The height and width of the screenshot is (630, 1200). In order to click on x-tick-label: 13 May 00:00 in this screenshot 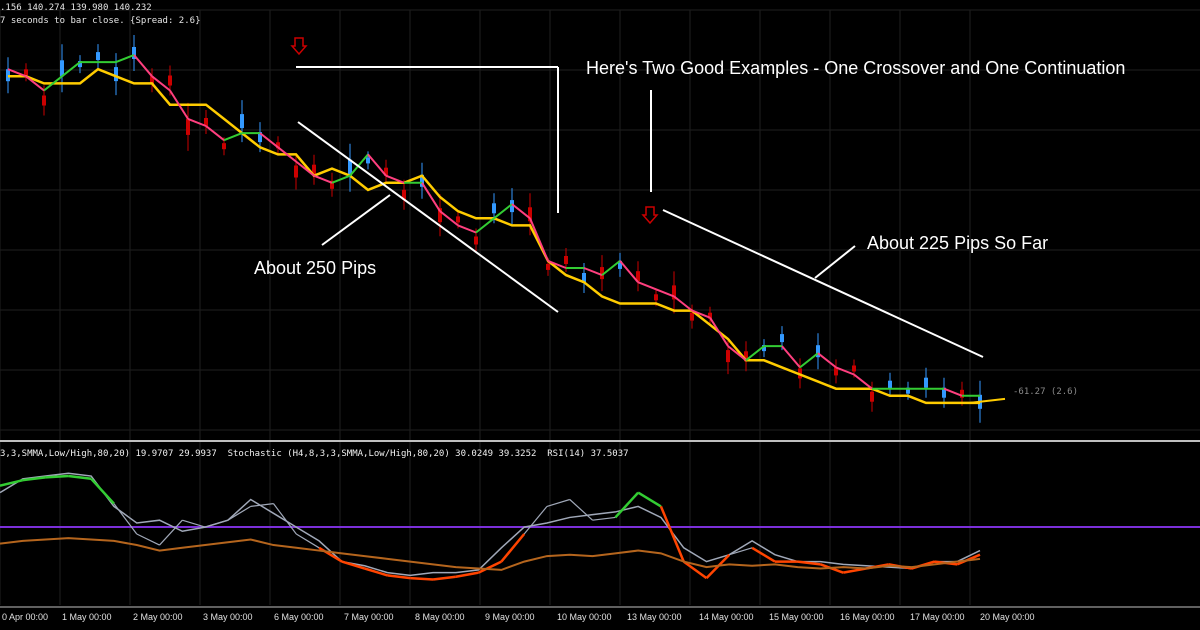, I will do `click(654, 617)`.